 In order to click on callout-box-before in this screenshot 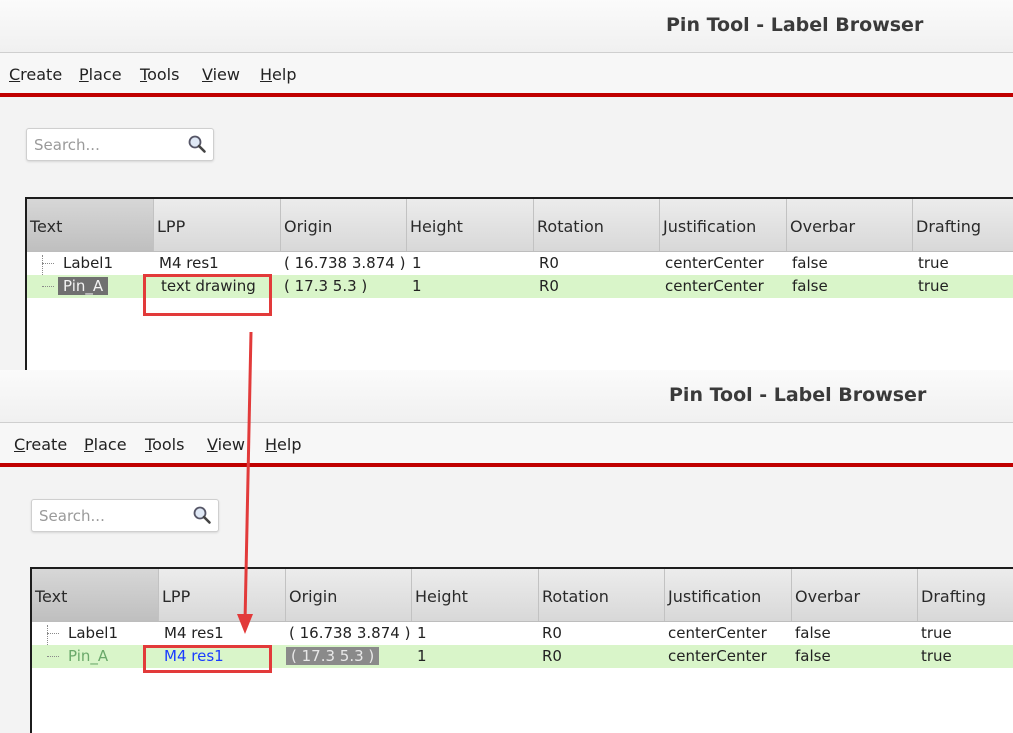, I will do `click(207, 295)`.